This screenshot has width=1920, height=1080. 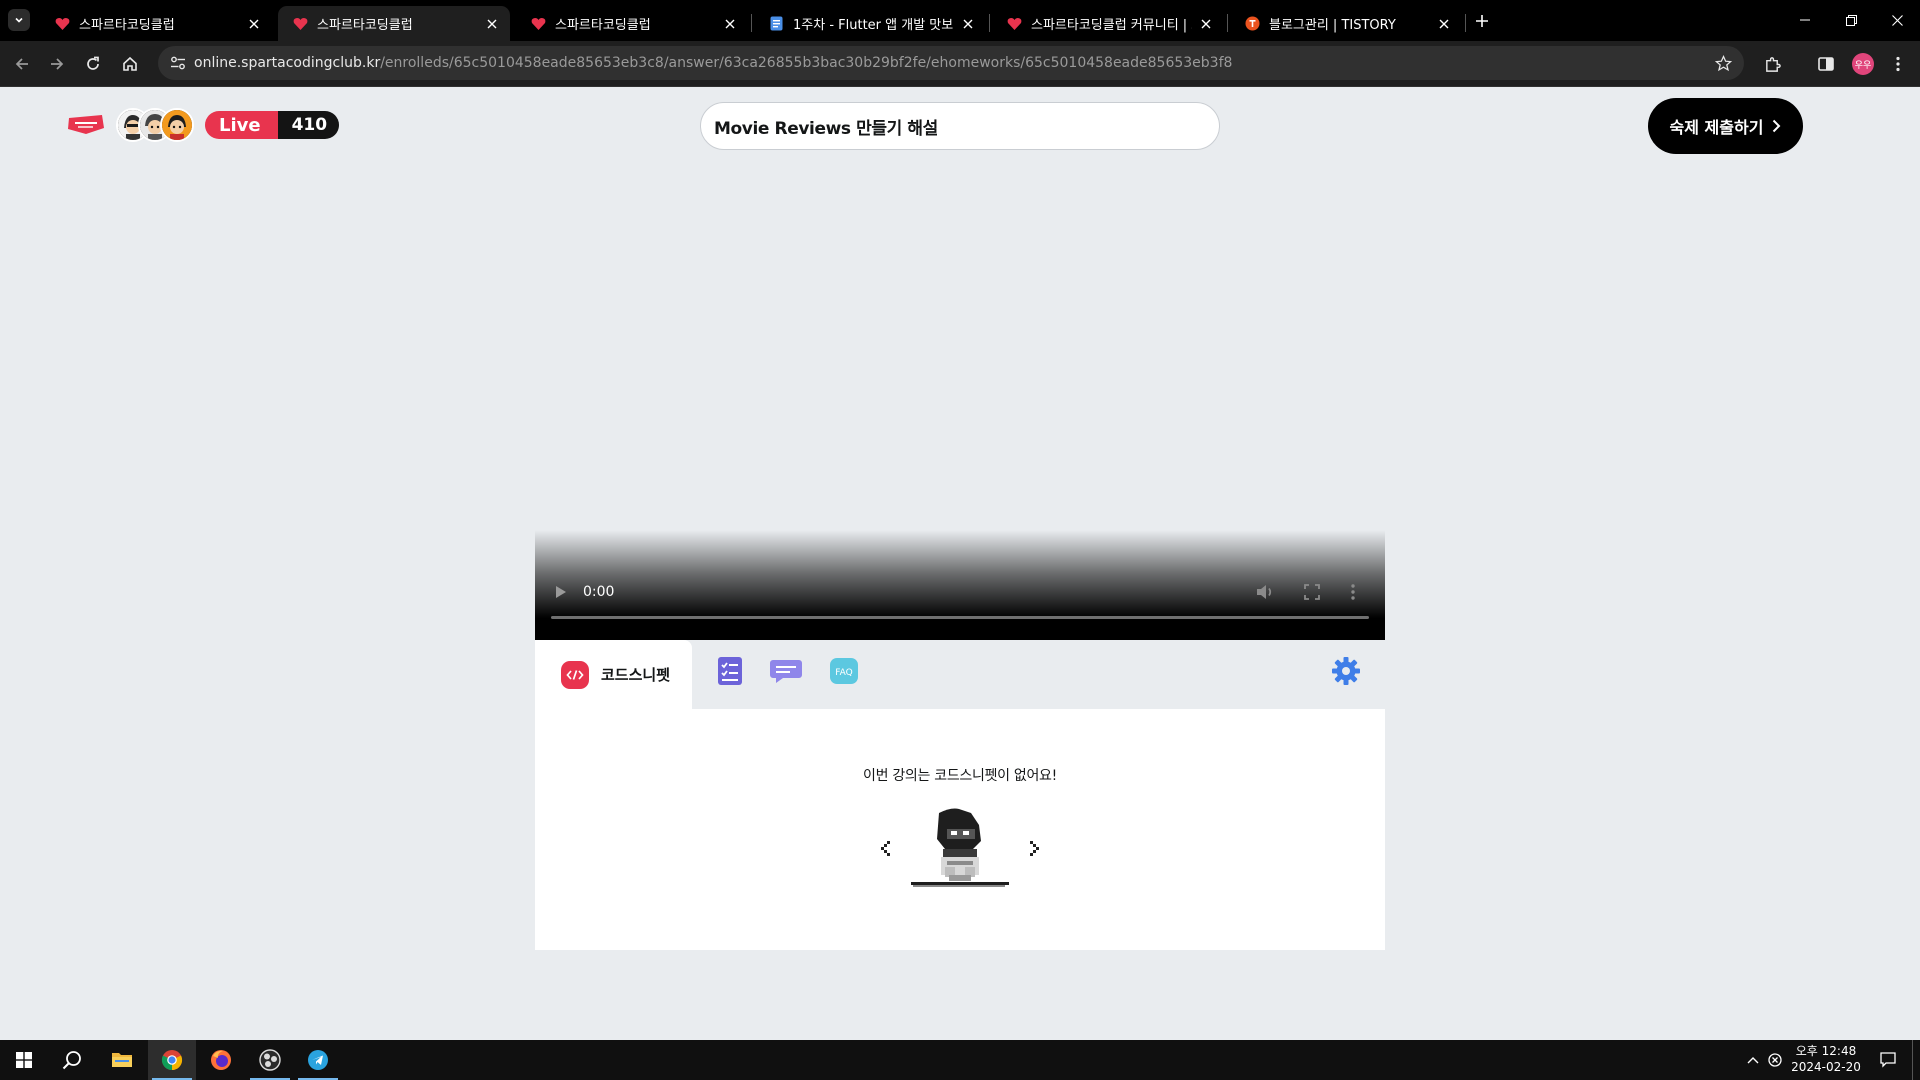 I want to click on extensions-button, so click(x=1772, y=64).